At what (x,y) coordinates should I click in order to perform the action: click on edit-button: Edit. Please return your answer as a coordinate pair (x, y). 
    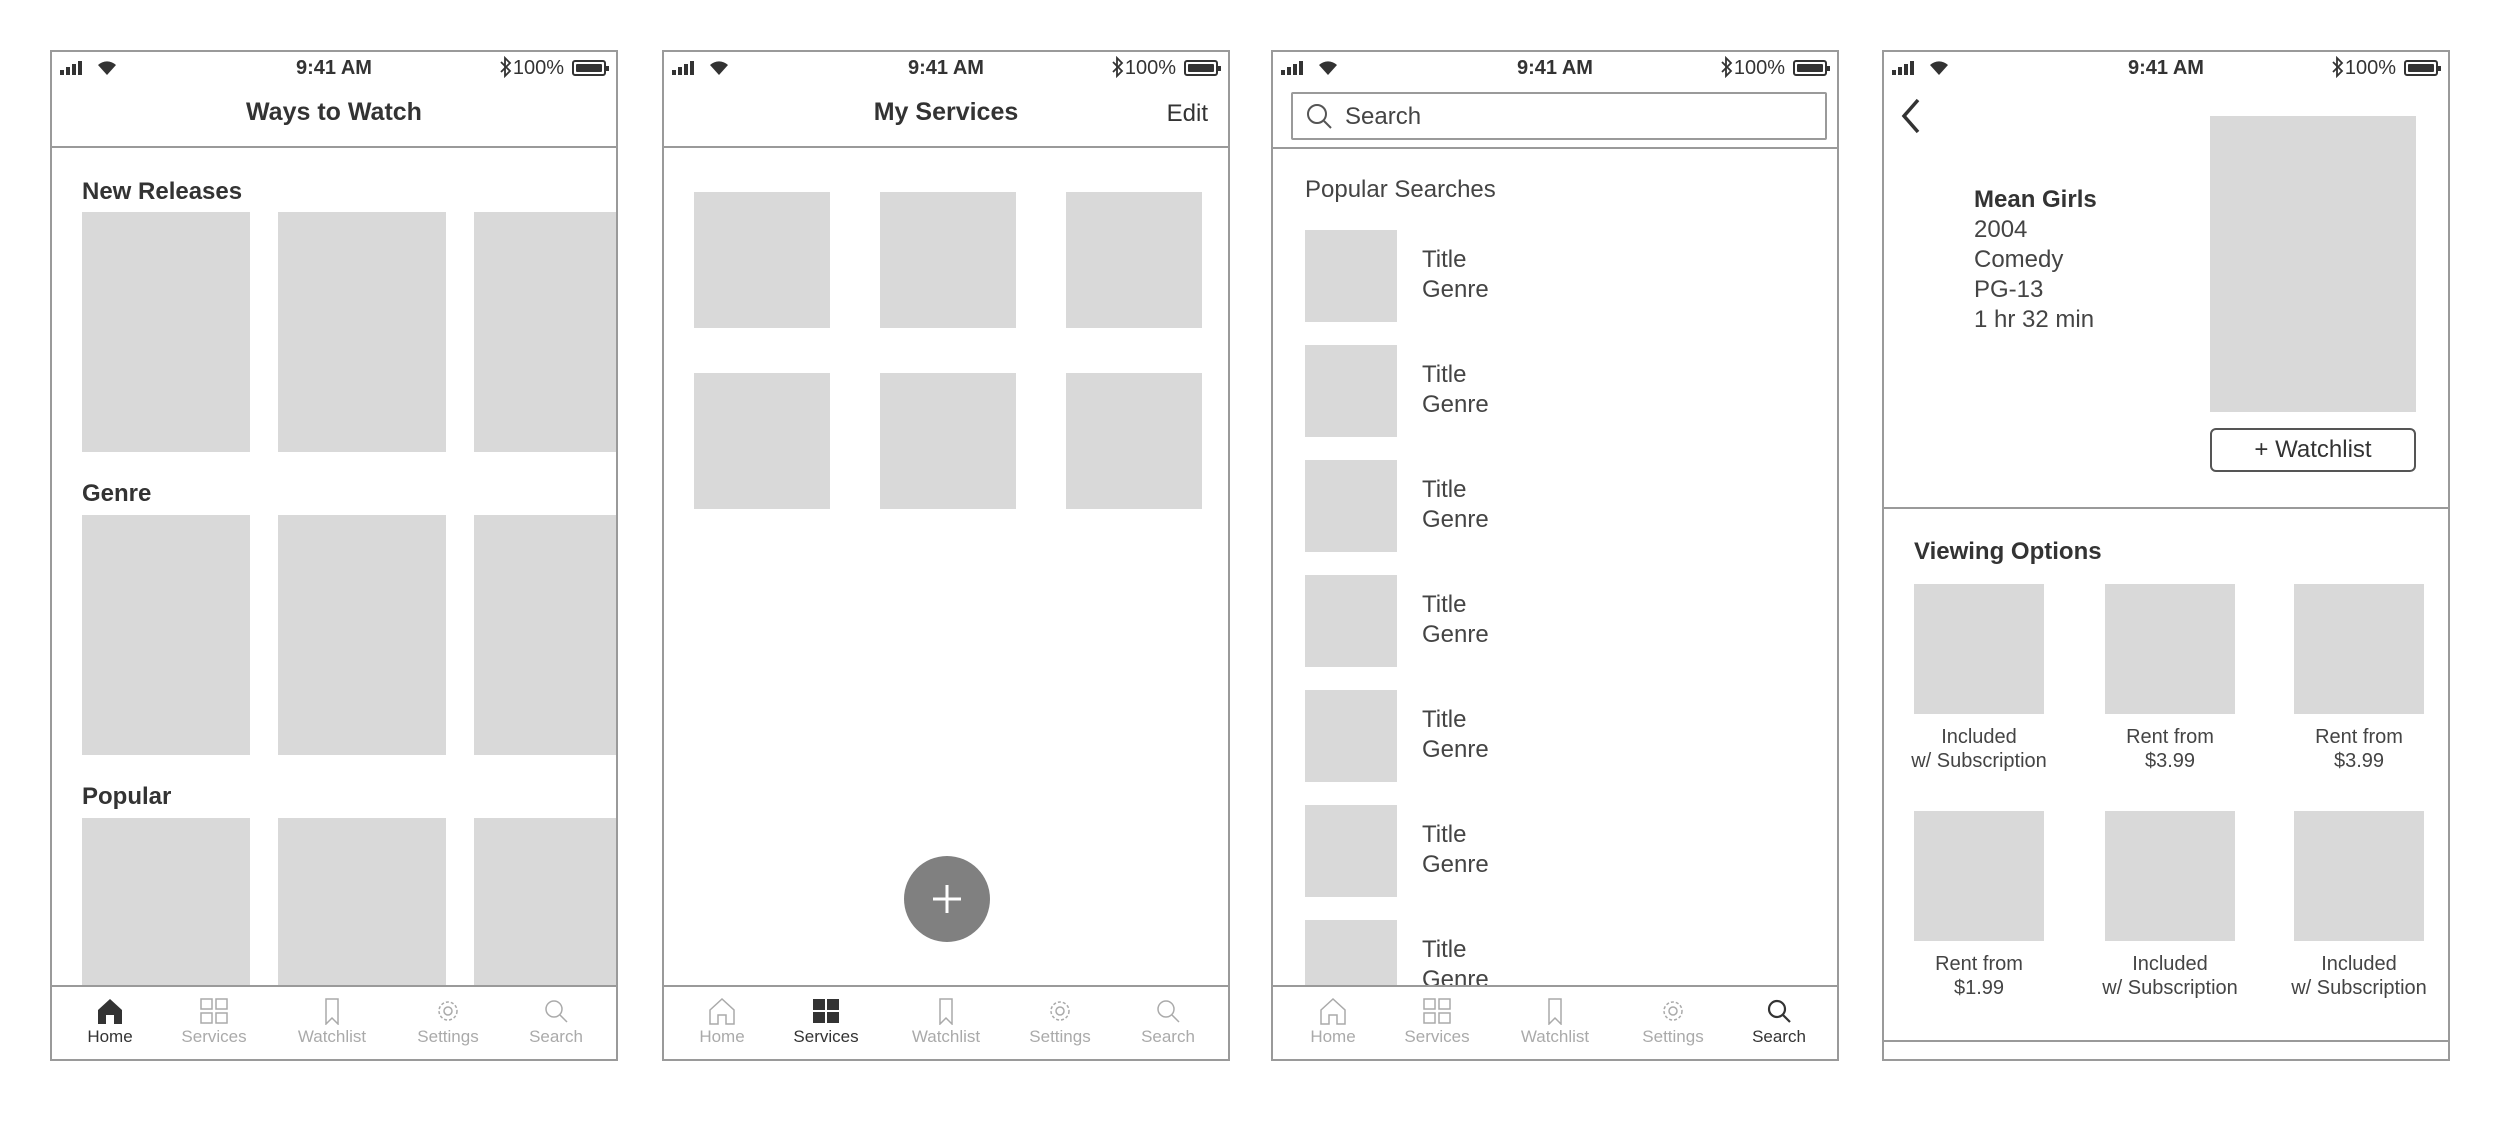
    Looking at the image, I should click on (1187, 114).